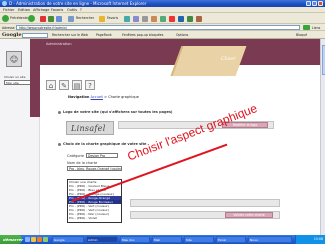 This screenshot has height=244, width=325. What do you see at coordinates (190, 18) in the screenshot?
I see `excel-icon` at bounding box center [190, 18].